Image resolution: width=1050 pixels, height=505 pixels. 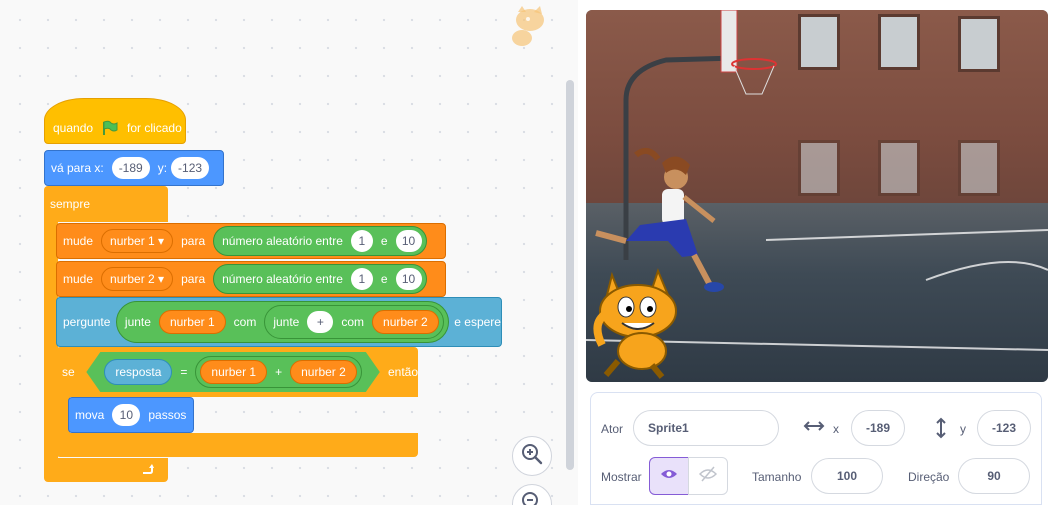 What do you see at coordinates (130, 168) in the screenshot?
I see `x-value-input: -189` at bounding box center [130, 168].